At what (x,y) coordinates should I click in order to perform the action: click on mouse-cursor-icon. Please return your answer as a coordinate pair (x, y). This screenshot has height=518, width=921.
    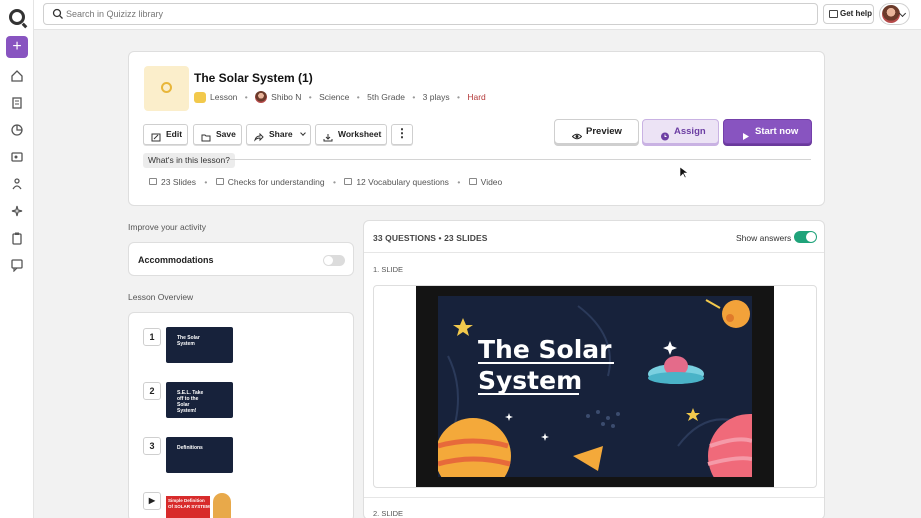
    Looking at the image, I should click on (684, 173).